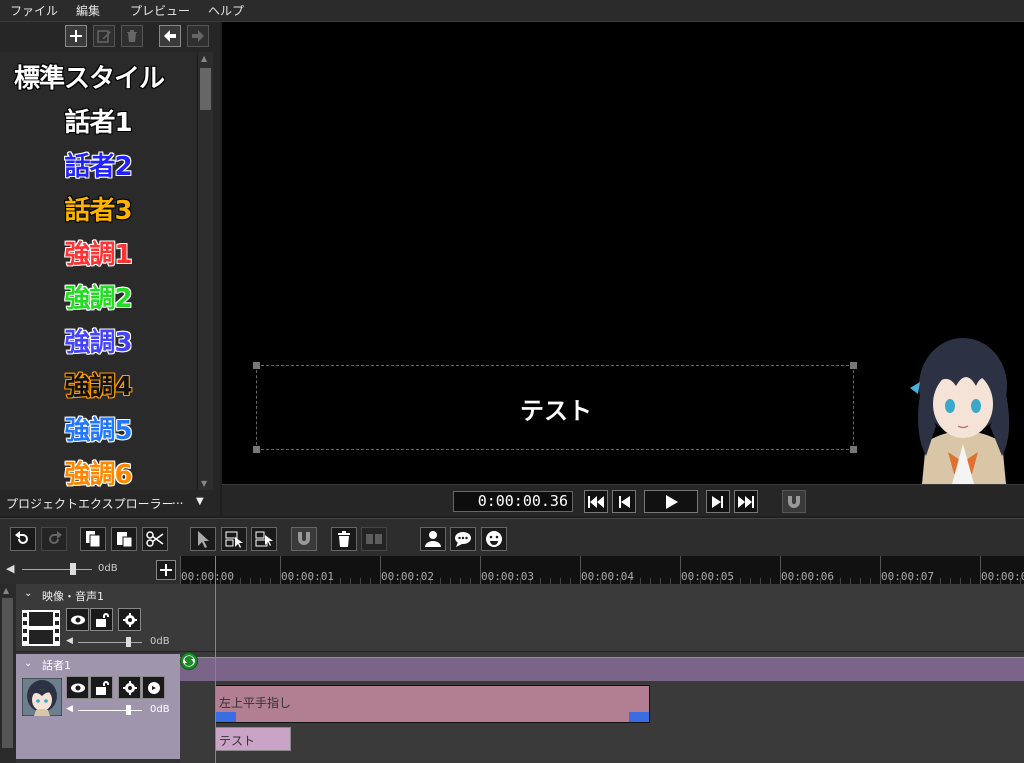 This screenshot has height=763, width=1024. I want to click on motion-clip: 左上平手指し, so click(432, 704).